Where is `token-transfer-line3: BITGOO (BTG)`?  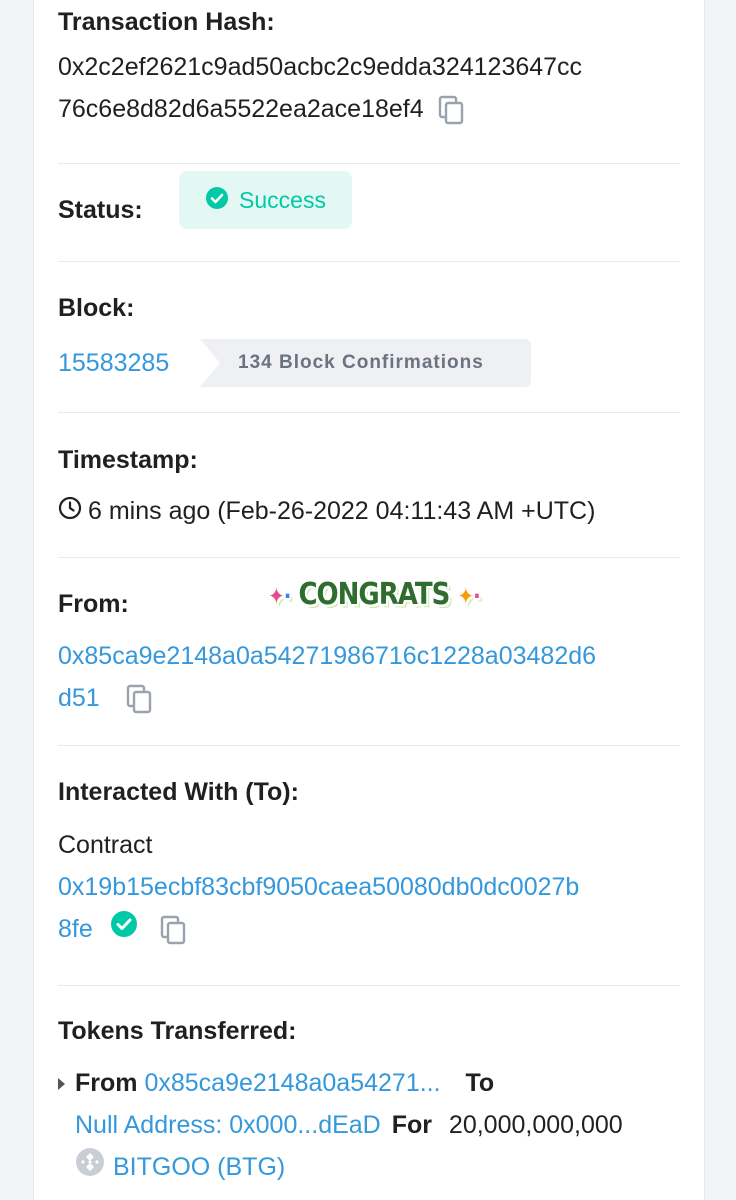 token-transfer-line3: BITGOO (BTG) is located at coordinates (369, 1168).